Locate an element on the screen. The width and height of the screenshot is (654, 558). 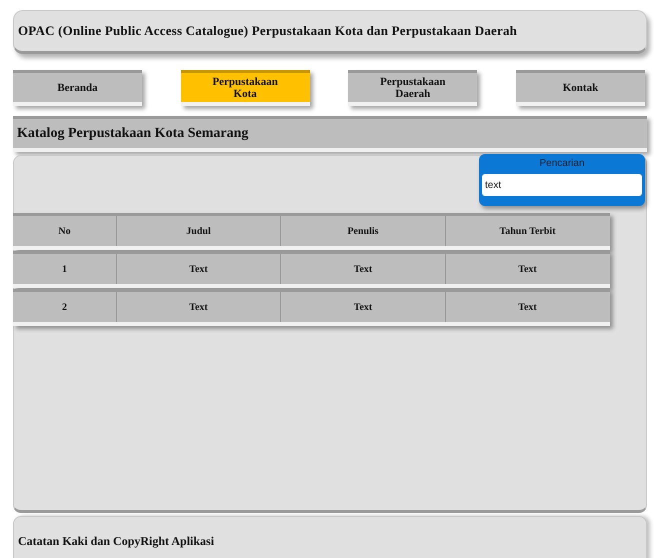
search-title: Pencarian is located at coordinates (562, 164).